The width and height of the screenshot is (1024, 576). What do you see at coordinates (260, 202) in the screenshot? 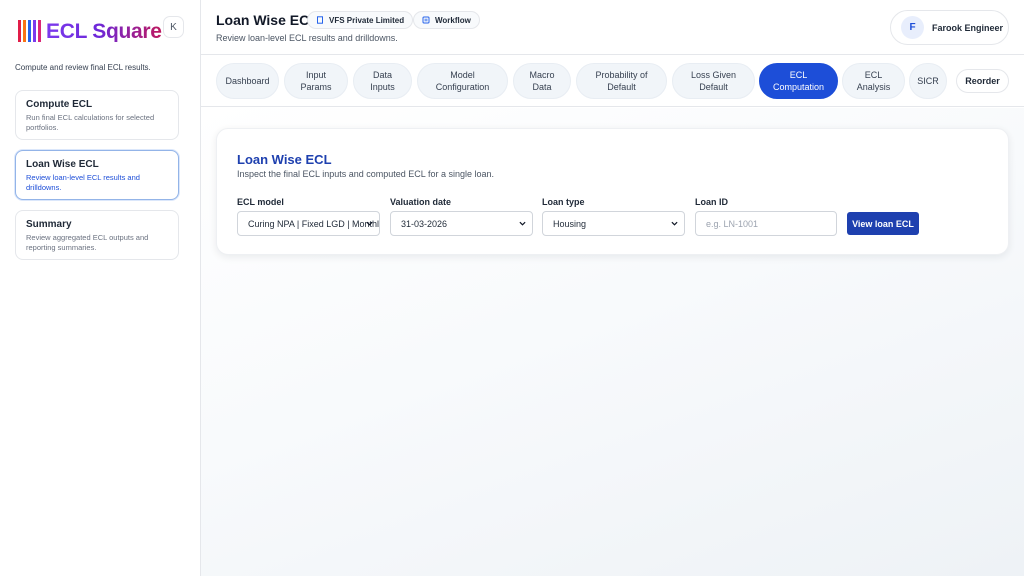
I see `ecl-model-label: ECL model` at bounding box center [260, 202].